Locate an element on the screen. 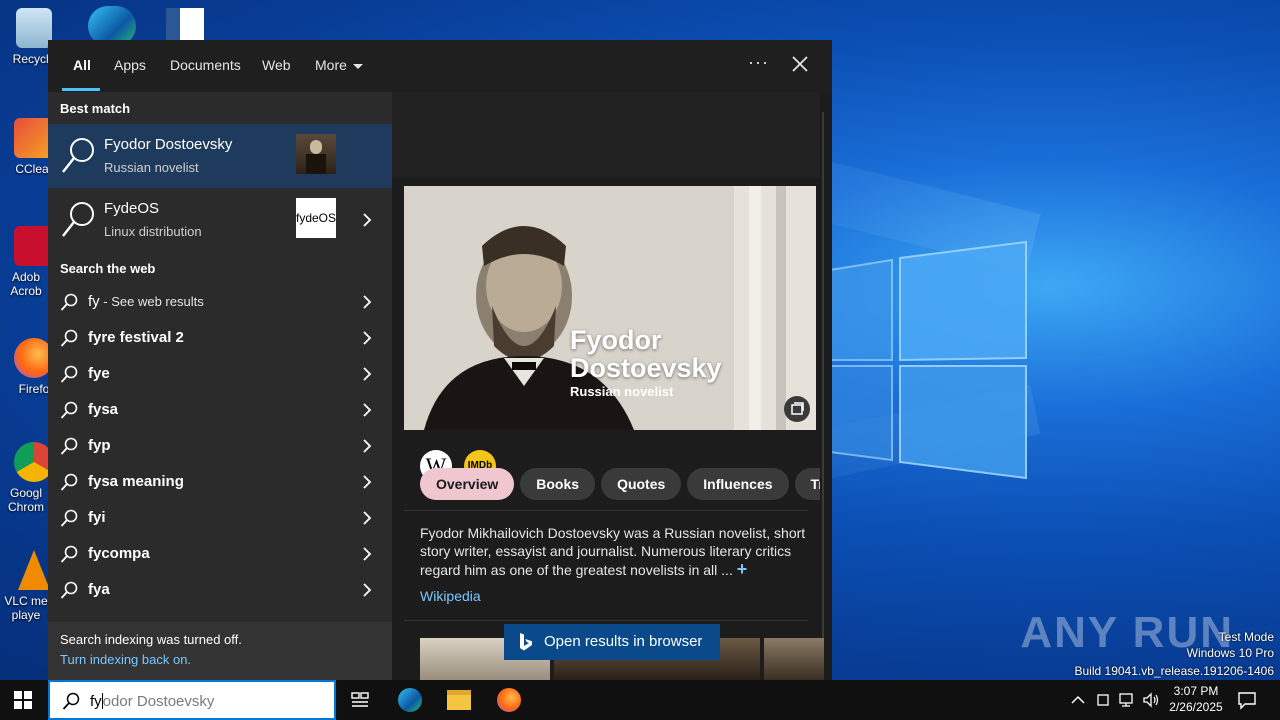 The image size is (1280, 720). task-view-icon is located at coordinates (360, 700).